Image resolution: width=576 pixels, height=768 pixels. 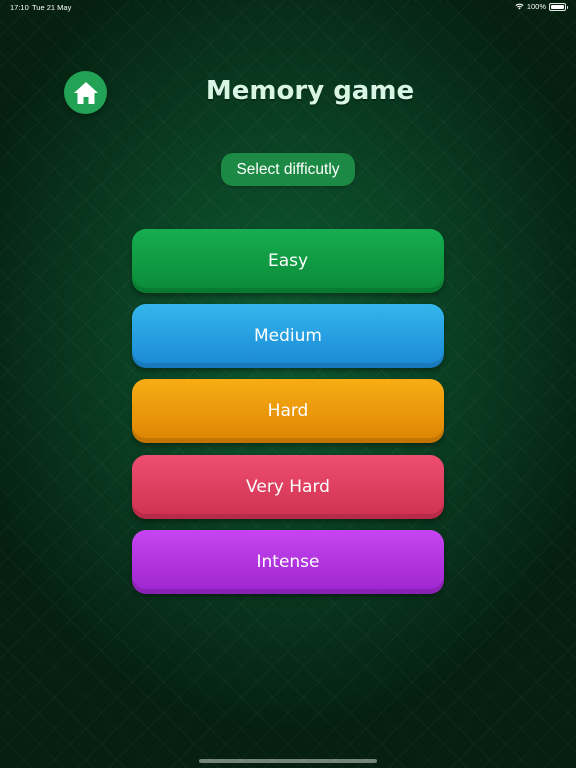 I want to click on battery-icon, so click(x=558, y=6).